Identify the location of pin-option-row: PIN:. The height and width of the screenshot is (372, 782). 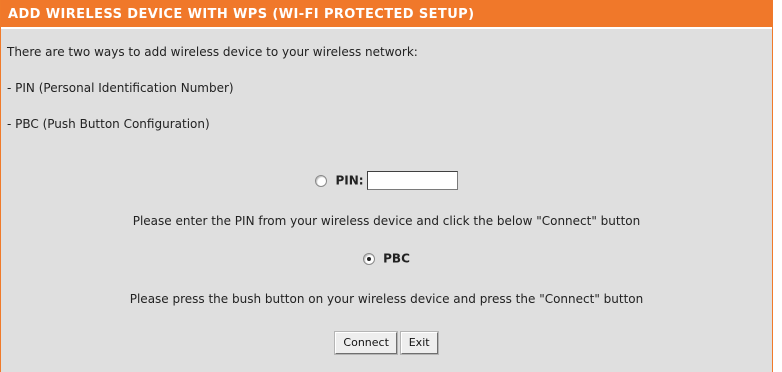
(386, 180).